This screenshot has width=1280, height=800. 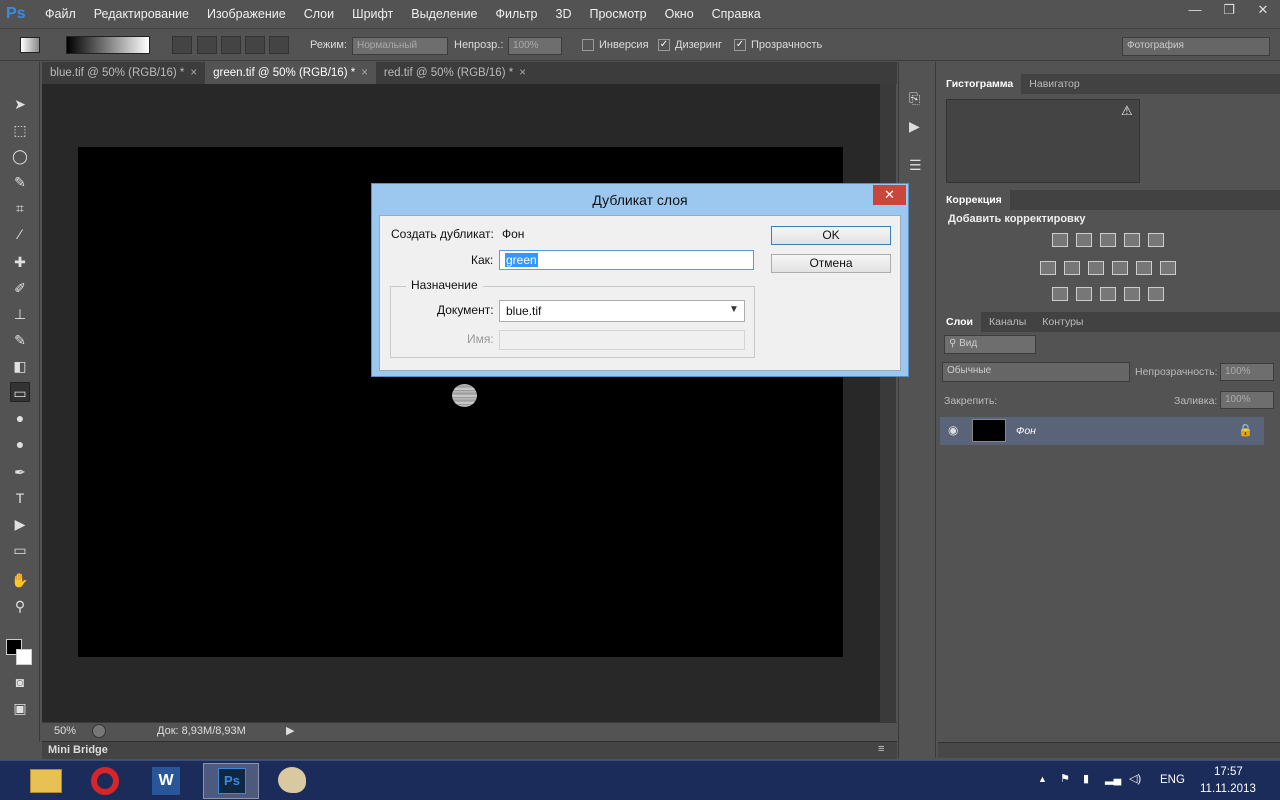 What do you see at coordinates (20, 392) in the screenshot?
I see `gradient-tool-icon: ▭` at bounding box center [20, 392].